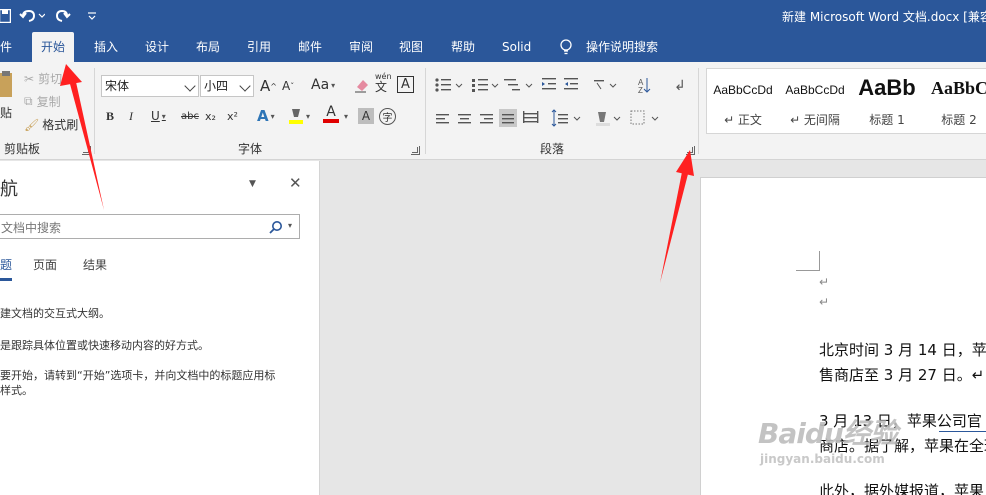 The image size is (986, 495). Describe the element at coordinates (63, 16) in the screenshot. I see `redo-icon` at that location.